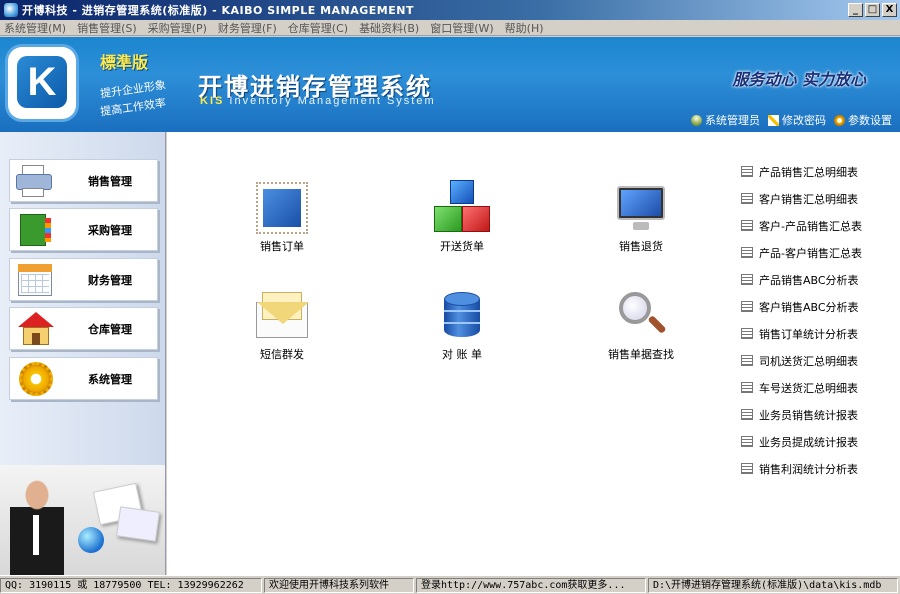  I want to click on sidebar-item-sales: 销售管理, so click(83, 180).